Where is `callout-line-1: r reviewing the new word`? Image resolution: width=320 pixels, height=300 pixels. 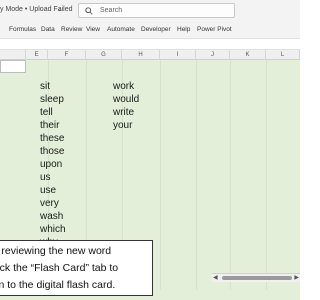 callout-line-1: r reviewing the new word is located at coordinates (56, 251).